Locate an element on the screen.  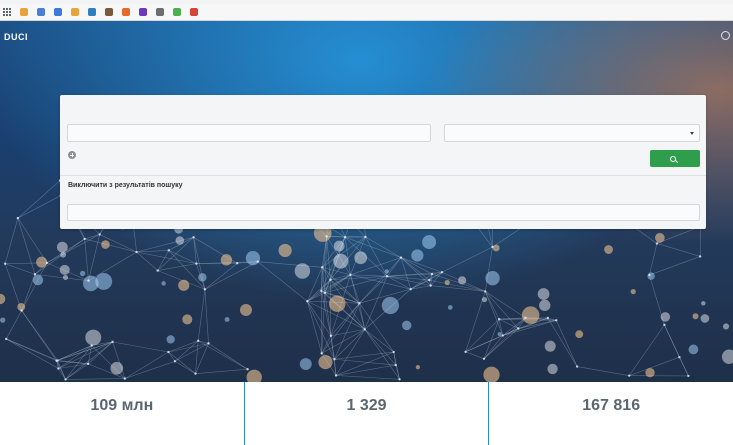
search-input is located at coordinates (249, 133).